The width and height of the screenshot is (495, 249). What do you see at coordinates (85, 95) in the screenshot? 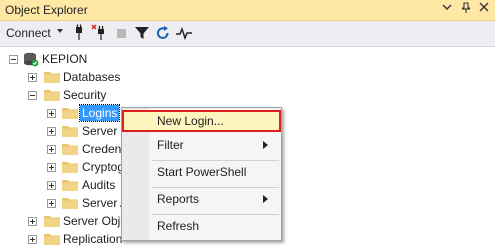
I see `tree-label-security: Security` at bounding box center [85, 95].